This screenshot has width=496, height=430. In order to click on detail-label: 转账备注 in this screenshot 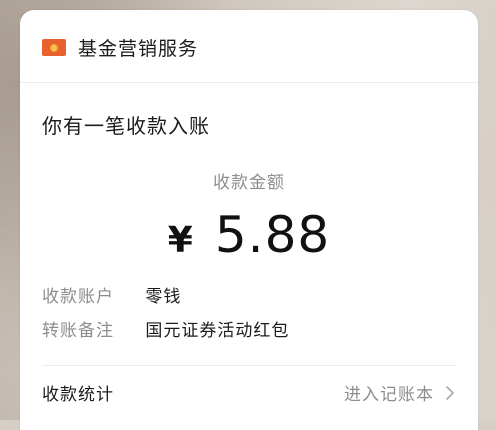, I will do `click(78, 331)`.